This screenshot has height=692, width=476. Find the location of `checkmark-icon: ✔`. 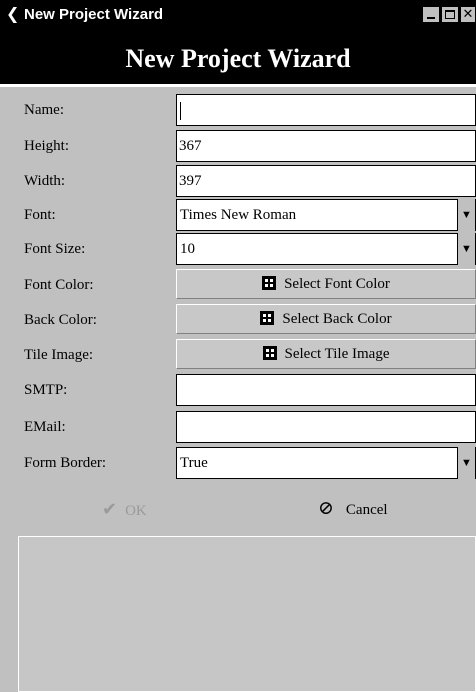

checkmark-icon: ✔ is located at coordinates (110, 509).